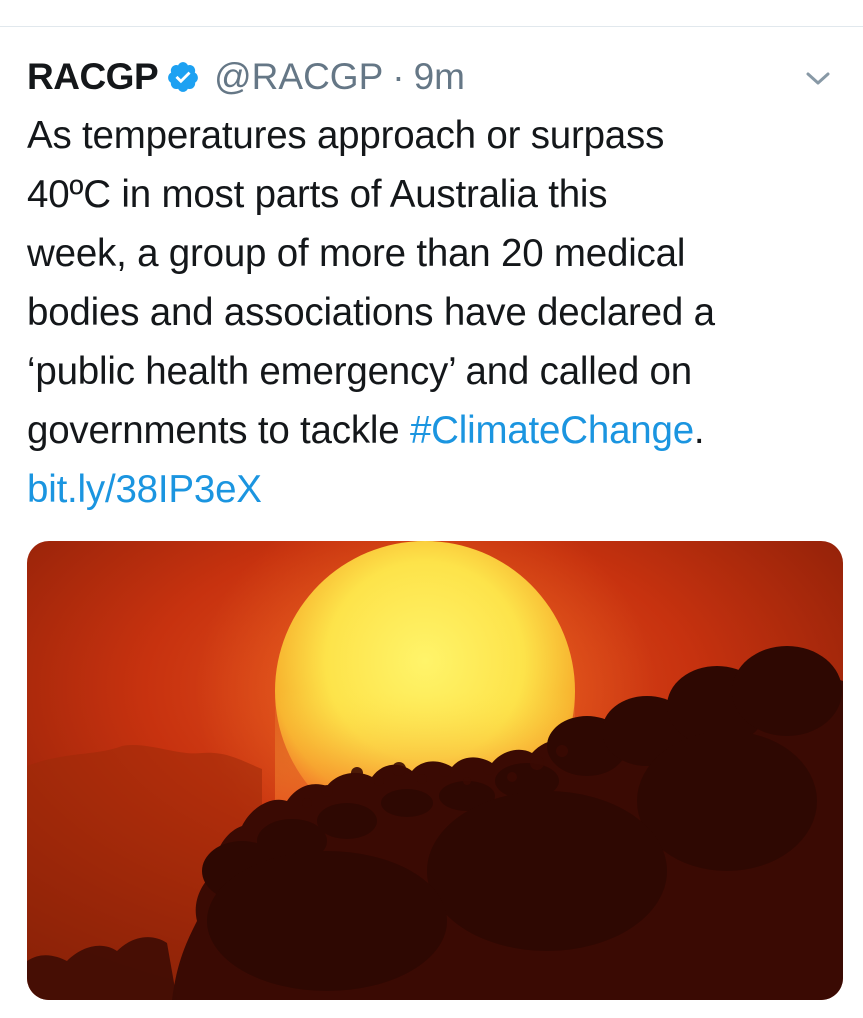 The width and height of the screenshot is (863, 1018). What do you see at coordinates (317, 194) in the screenshot?
I see `tweet-text-line: 40ºC in most parts of Australia this` at bounding box center [317, 194].